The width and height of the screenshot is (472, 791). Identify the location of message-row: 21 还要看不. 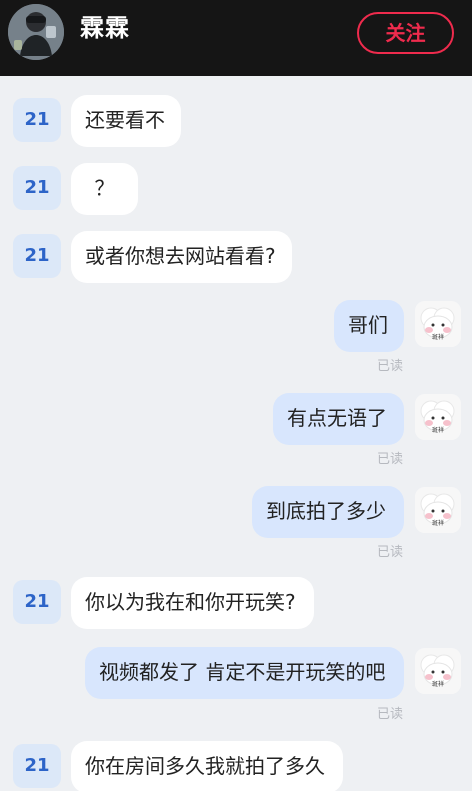
(236, 121).